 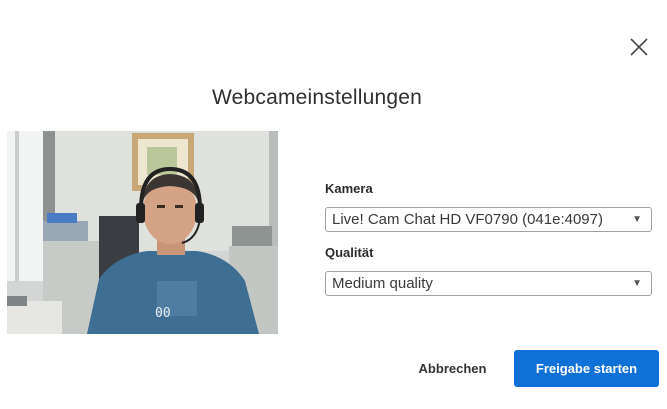 What do you see at coordinates (317, 97) in the screenshot?
I see `dialog-title: Webcameinstellungen` at bounding box center [317, 97].